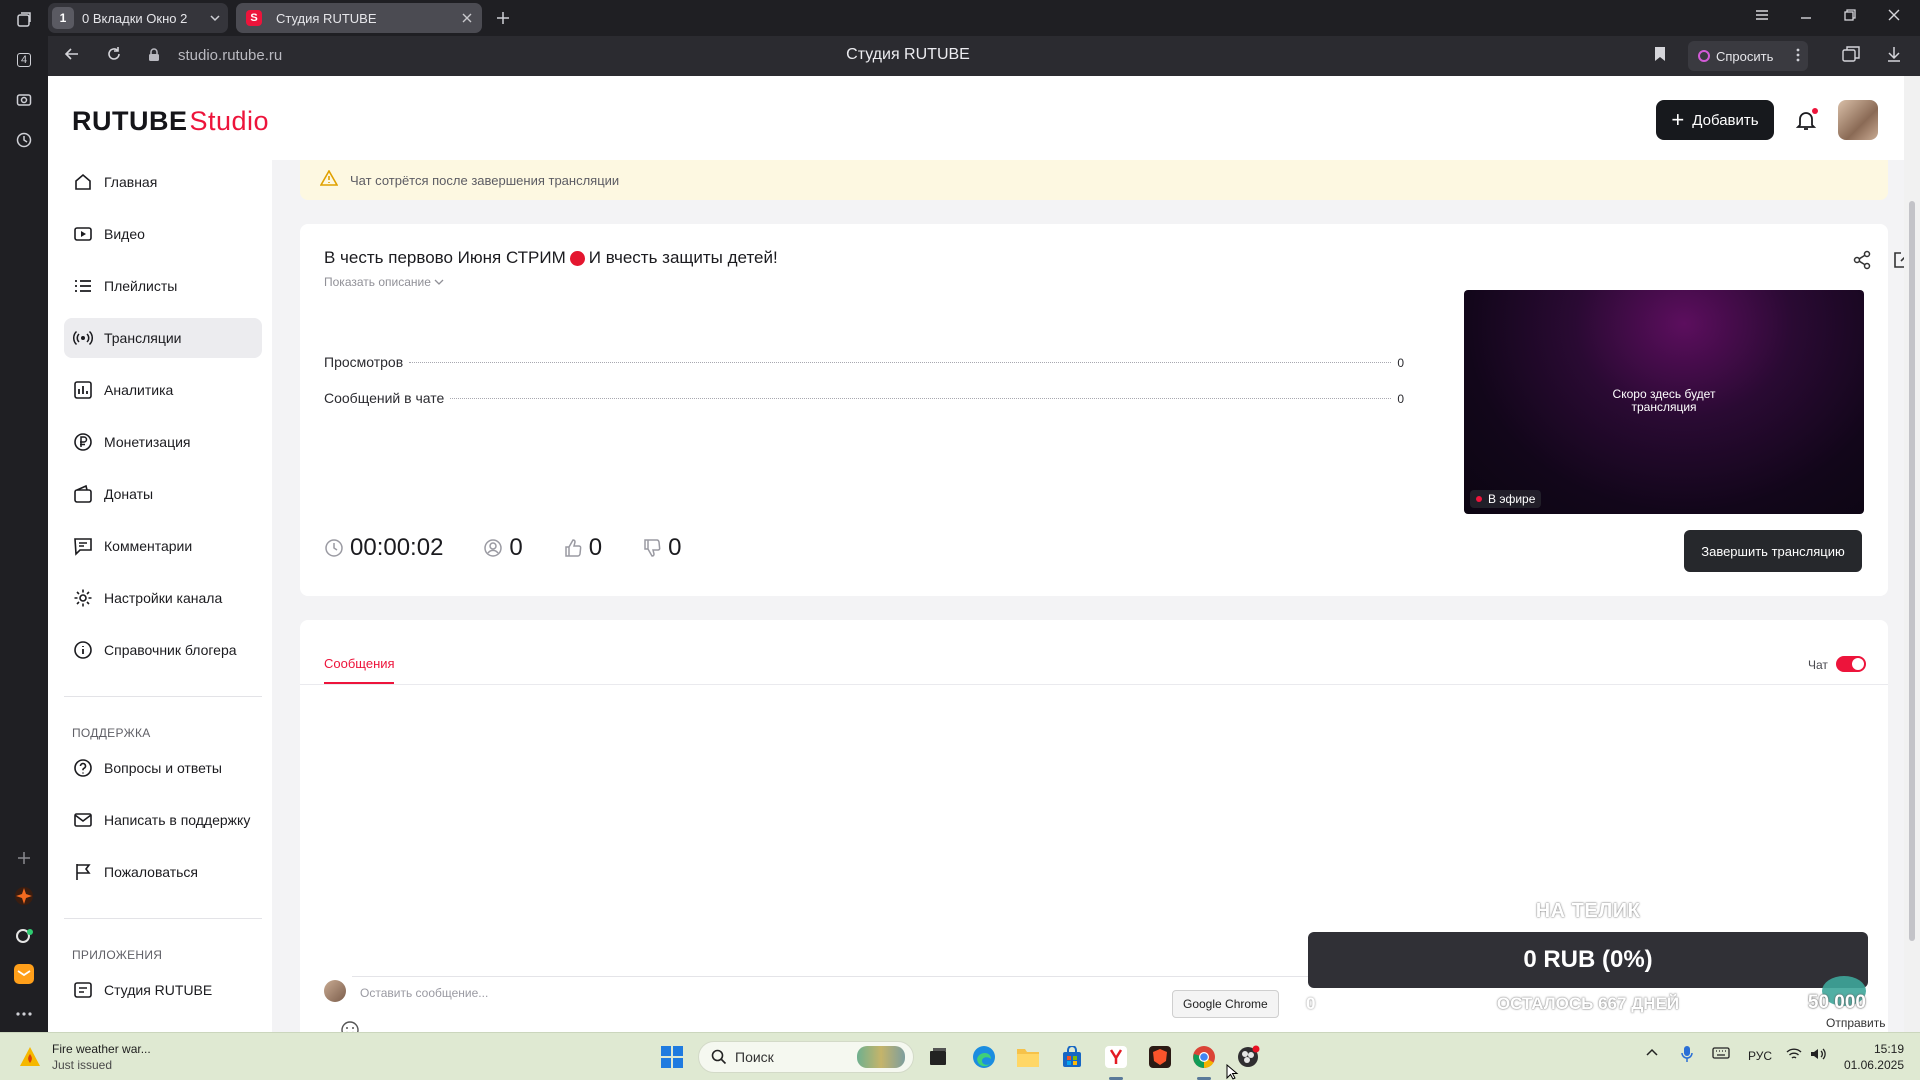  I want to click on store-icon, so click(1072, 1057).